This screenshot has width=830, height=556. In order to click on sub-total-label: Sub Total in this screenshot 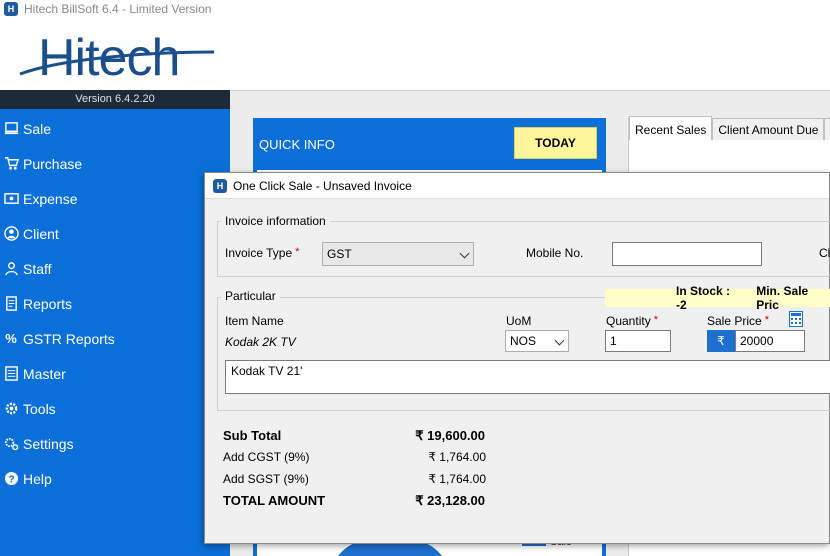, I will do `click(252, 435)`.